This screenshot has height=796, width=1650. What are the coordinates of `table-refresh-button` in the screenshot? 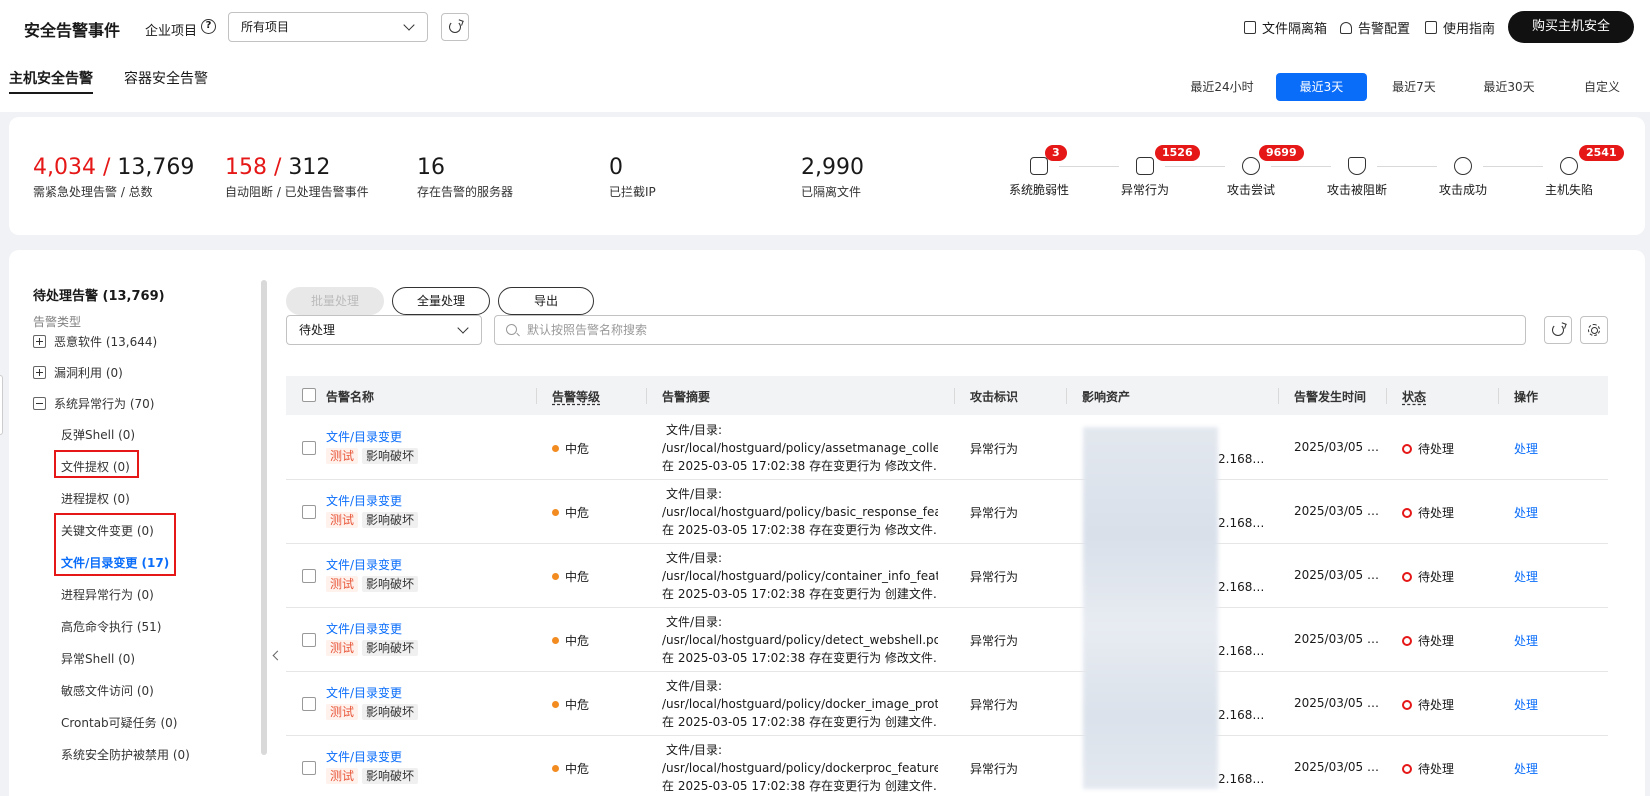 It's located at (1558, 330).